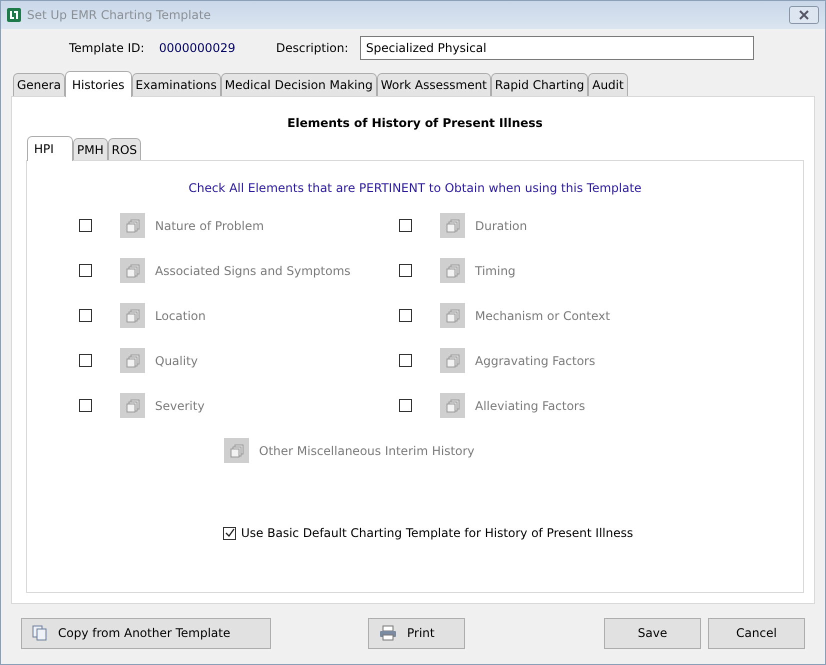  Describe the element at coordinates (176, 361) in the screenshot. I see `element-label: Quality` at that location.